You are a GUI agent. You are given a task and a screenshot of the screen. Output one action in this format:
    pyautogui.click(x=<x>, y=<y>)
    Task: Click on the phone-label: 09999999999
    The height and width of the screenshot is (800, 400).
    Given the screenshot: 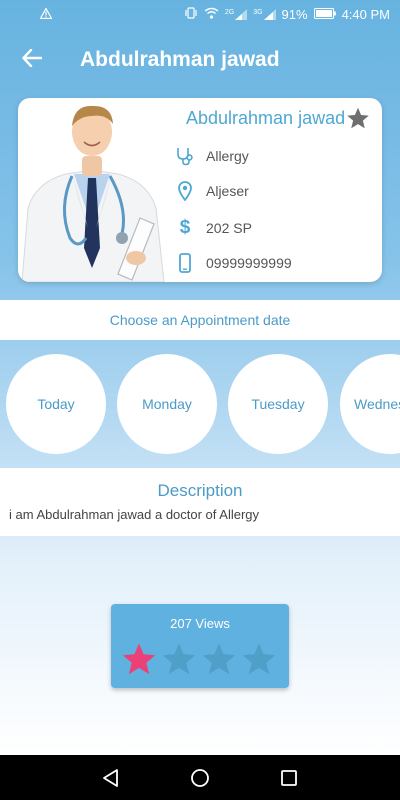 What is the action you would take?
    pyautogui.click(x=249, y=263)
    